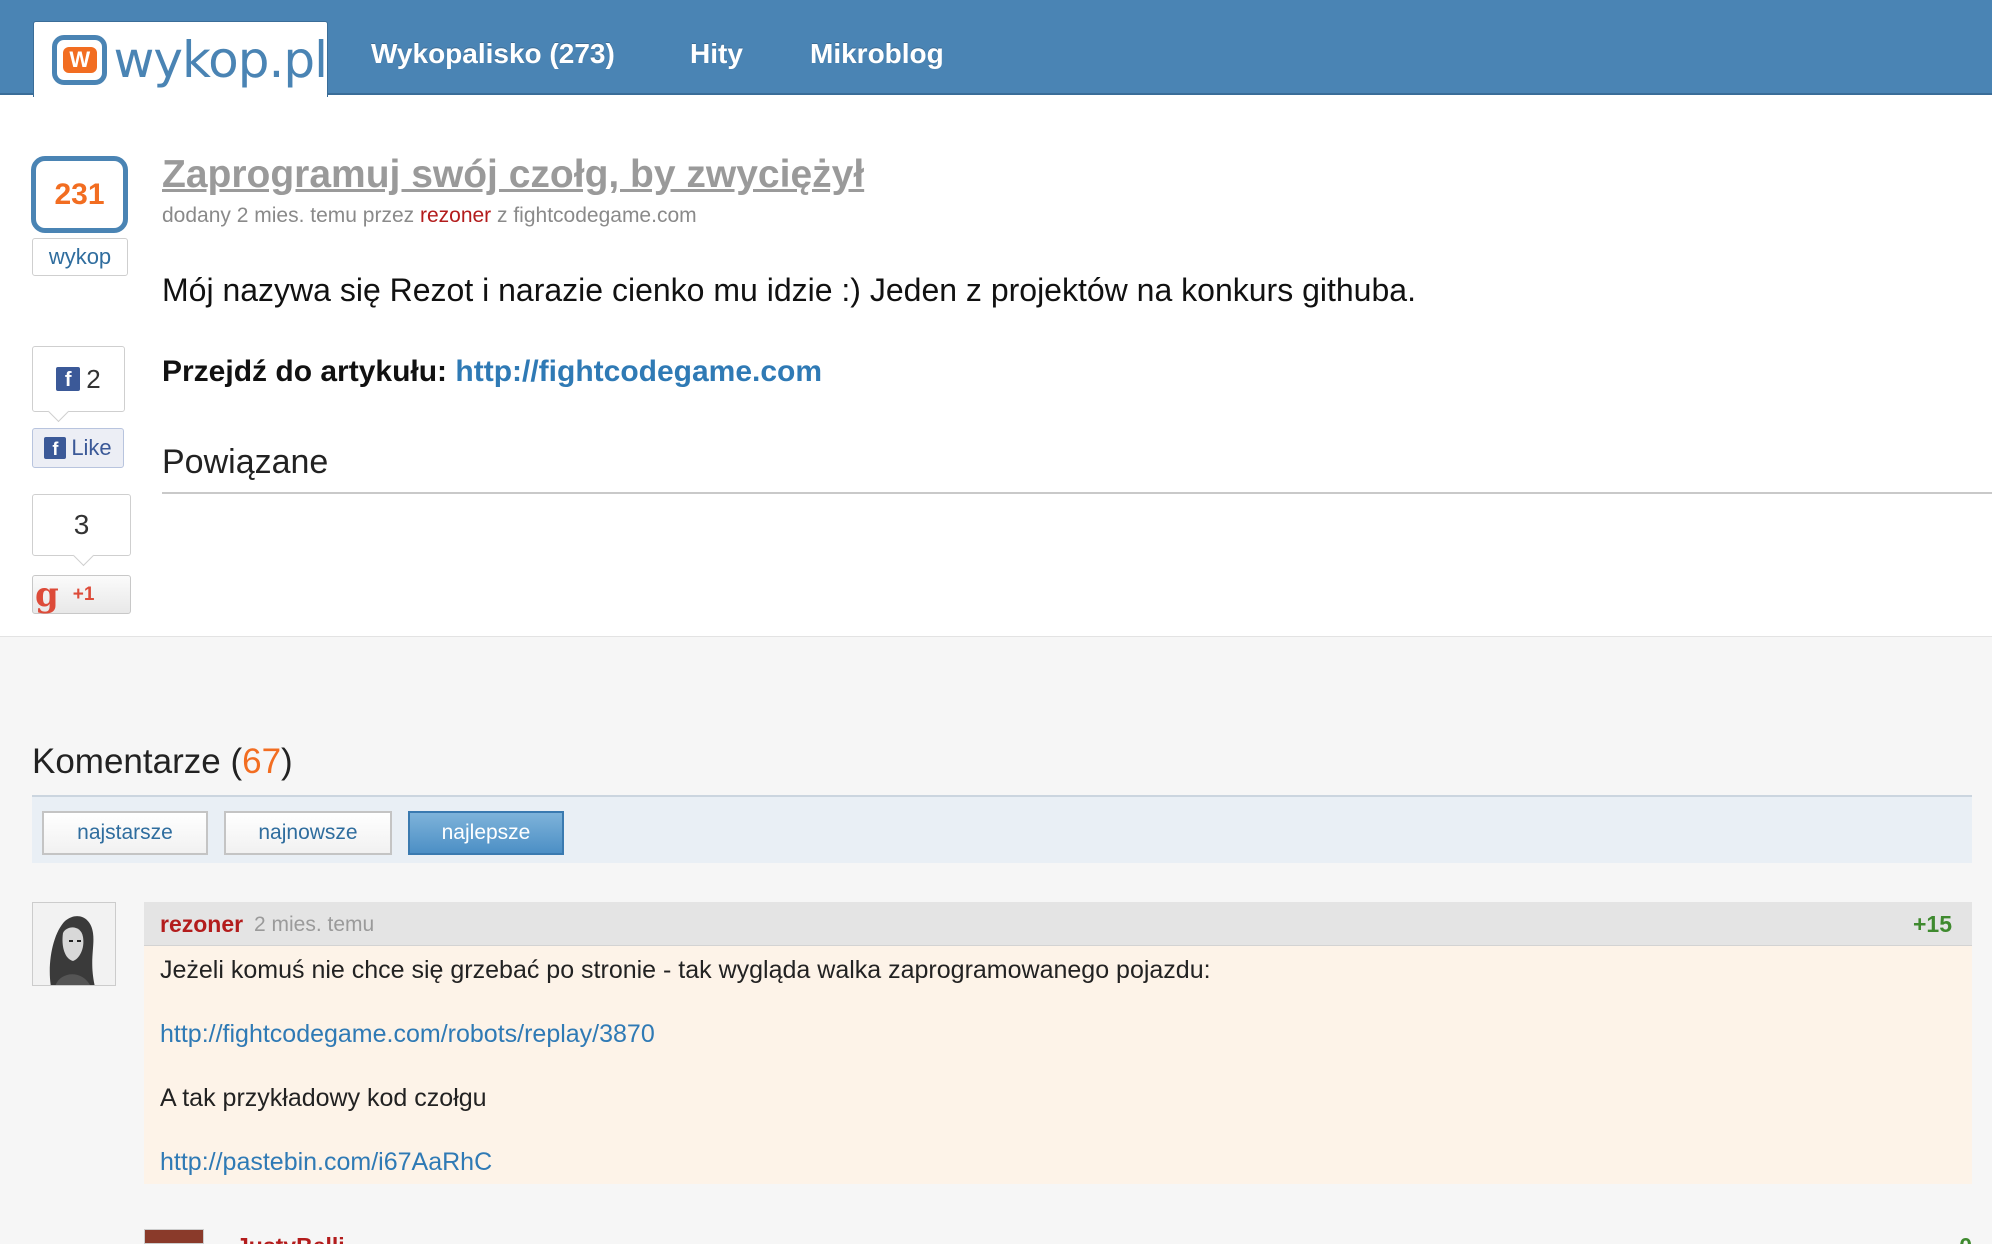 The image size is (1992, 1244). Describe the element at coordinates (1965, 1238) in the screenshot. I see `reply-score: 0` at that location.